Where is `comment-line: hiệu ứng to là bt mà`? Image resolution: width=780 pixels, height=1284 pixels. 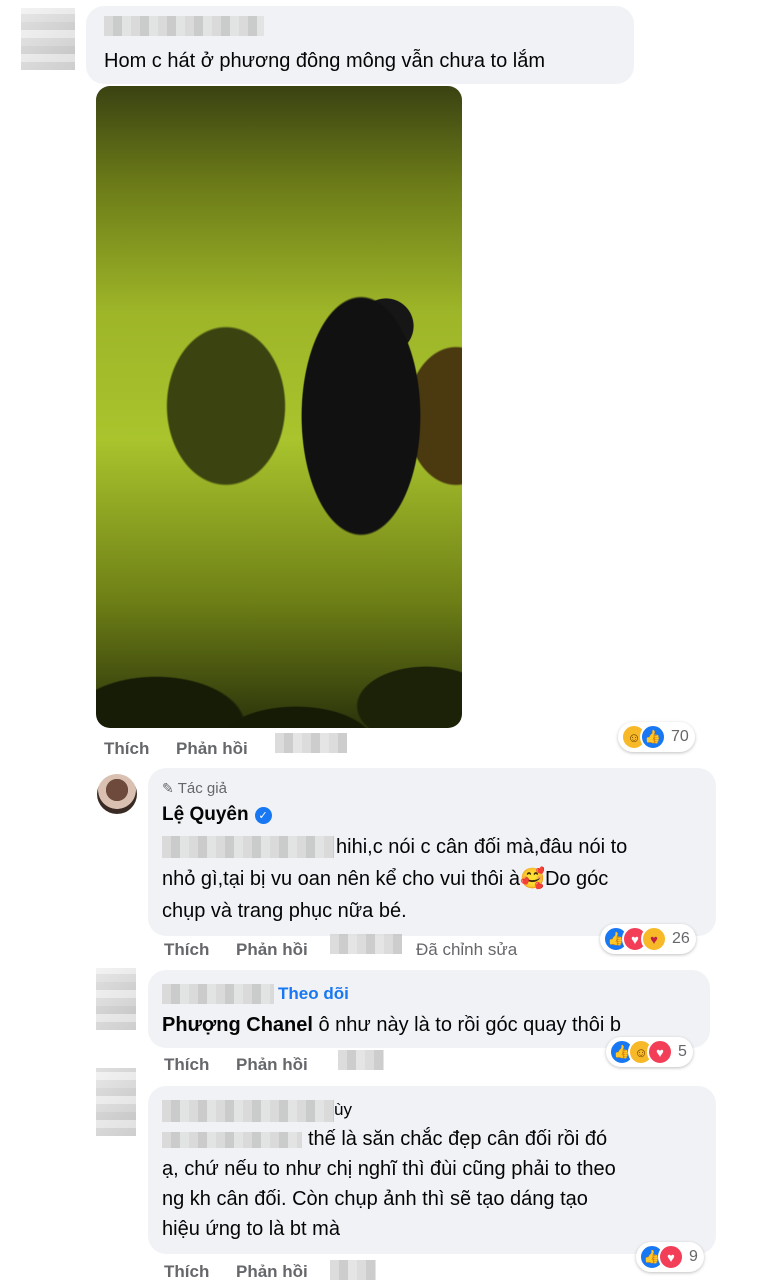
comment-line: hiệu ứng to là bt mà is located at coordinates (251, 1229).